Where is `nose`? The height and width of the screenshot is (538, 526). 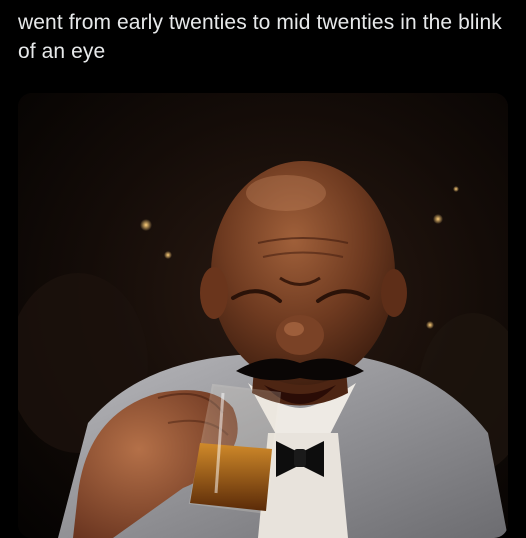
nose is located at coordinates (300, 335).